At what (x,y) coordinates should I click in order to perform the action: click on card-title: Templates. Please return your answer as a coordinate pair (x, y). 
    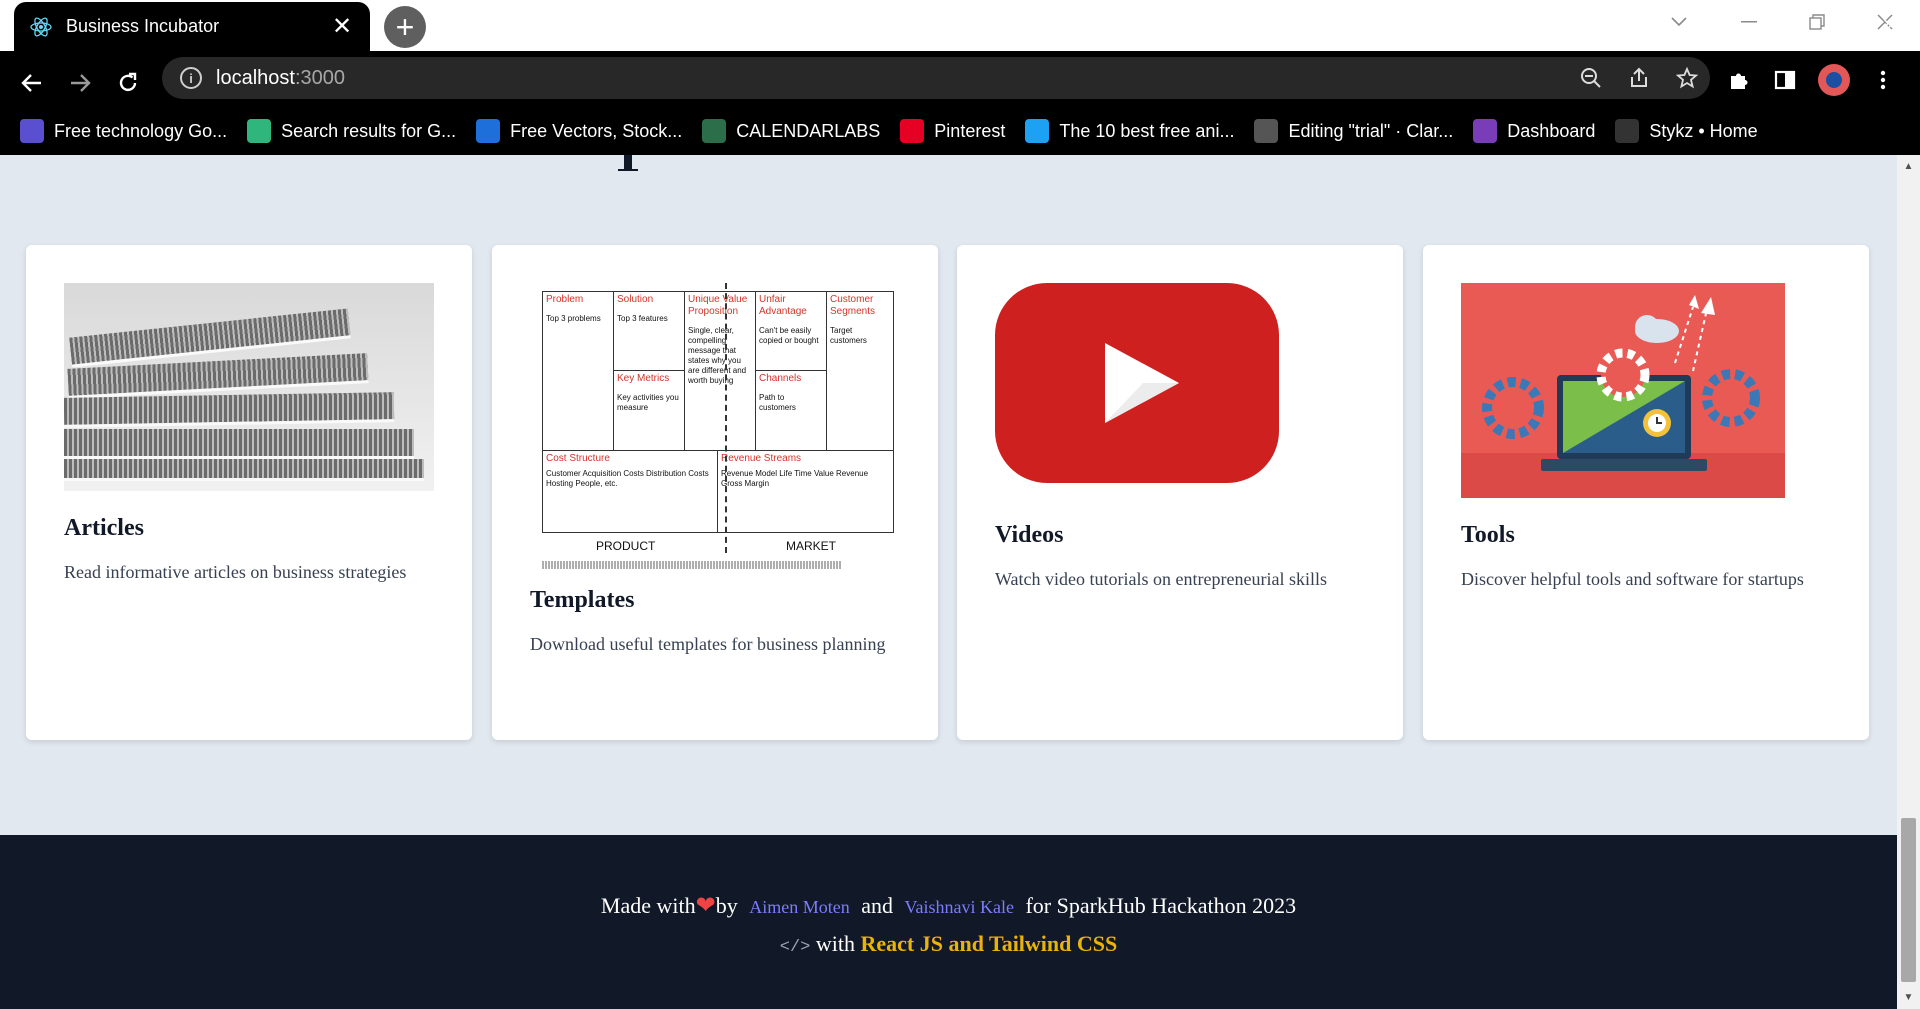
    Looking at the image, I should click on (582, 600).